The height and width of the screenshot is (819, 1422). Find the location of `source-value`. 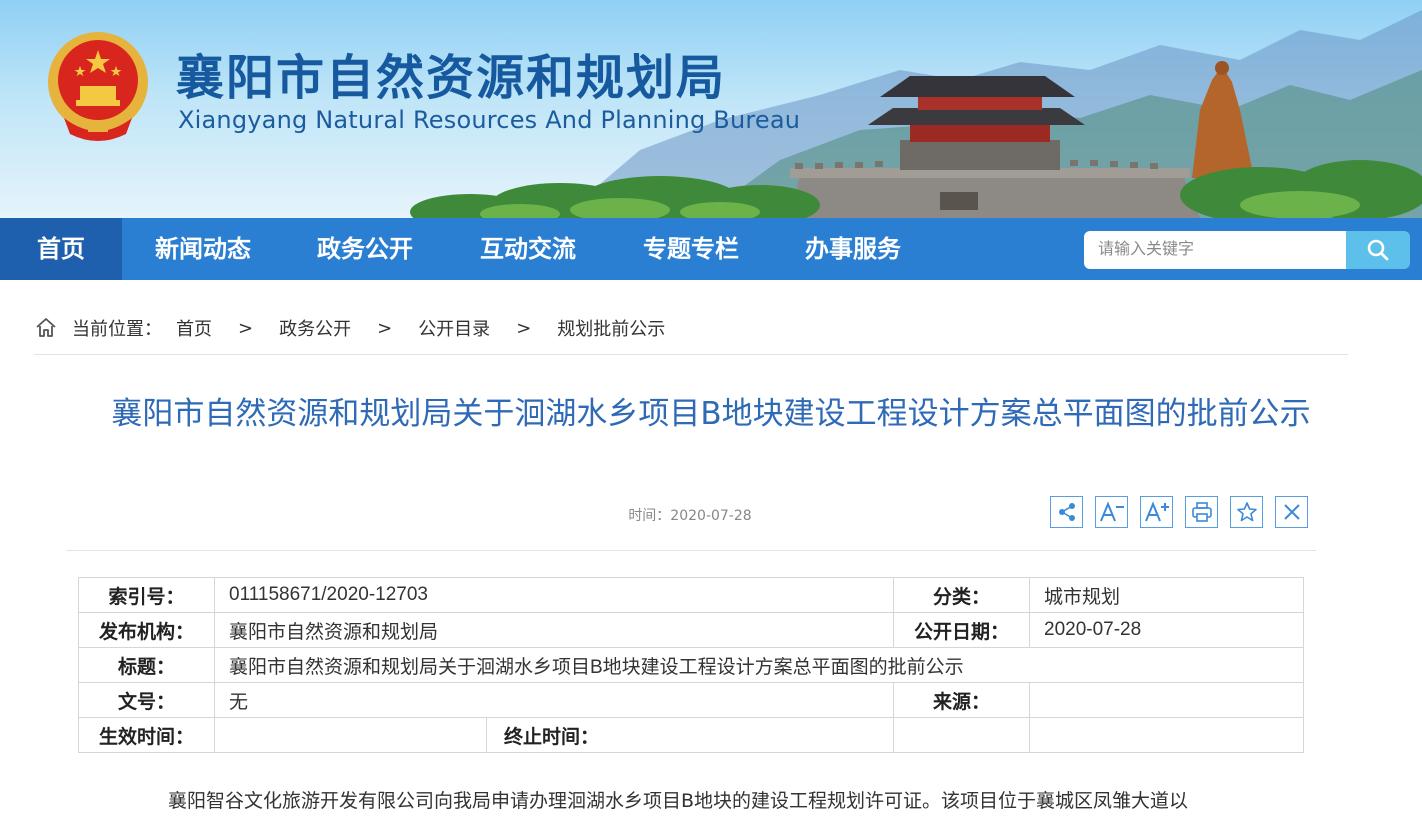

source-value is located at coordinates (1166, 700).